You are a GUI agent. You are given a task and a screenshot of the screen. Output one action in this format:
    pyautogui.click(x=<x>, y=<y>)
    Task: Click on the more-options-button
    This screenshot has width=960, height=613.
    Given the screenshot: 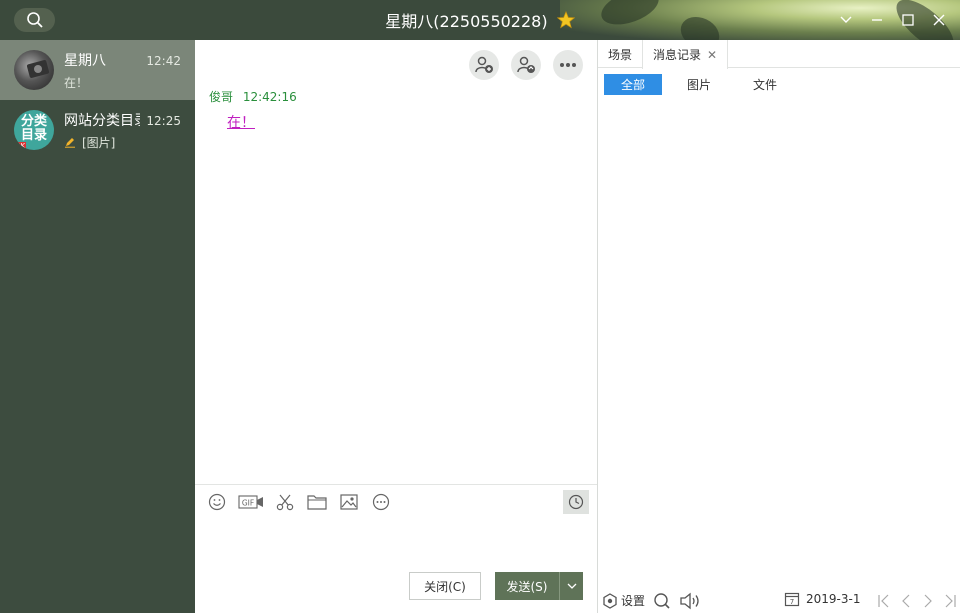 What is the action you would take?
    pyautogui.click(x=568, y=65)
    